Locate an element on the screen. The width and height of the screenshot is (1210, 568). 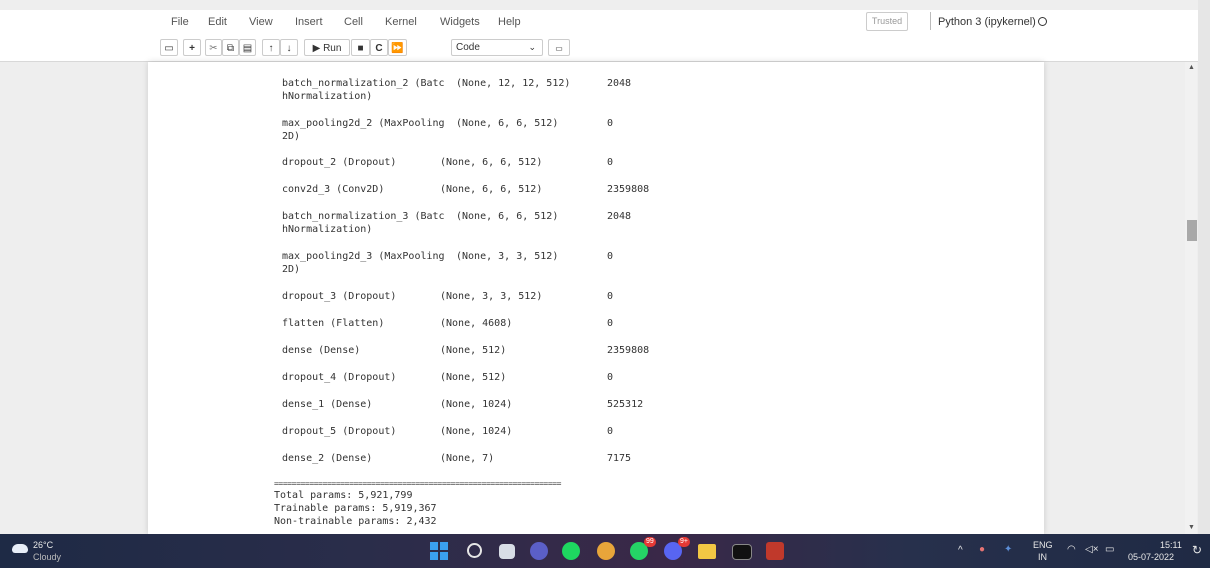
copy-button: ⧉ is located at coordinates (230, 47).